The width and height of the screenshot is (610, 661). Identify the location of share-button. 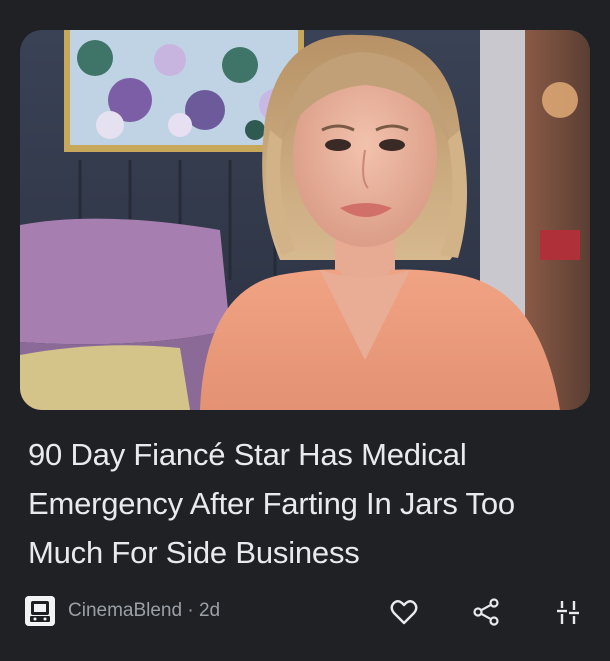
(486, 612).